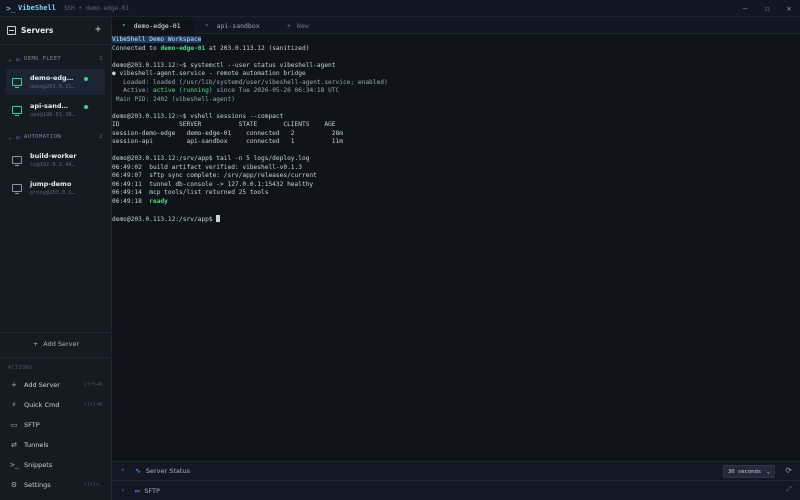 This screenshot has height=500, width=800. Describe the element at coordinates (101, 59) in the screenshot. I see `group-count: 2` at that location.